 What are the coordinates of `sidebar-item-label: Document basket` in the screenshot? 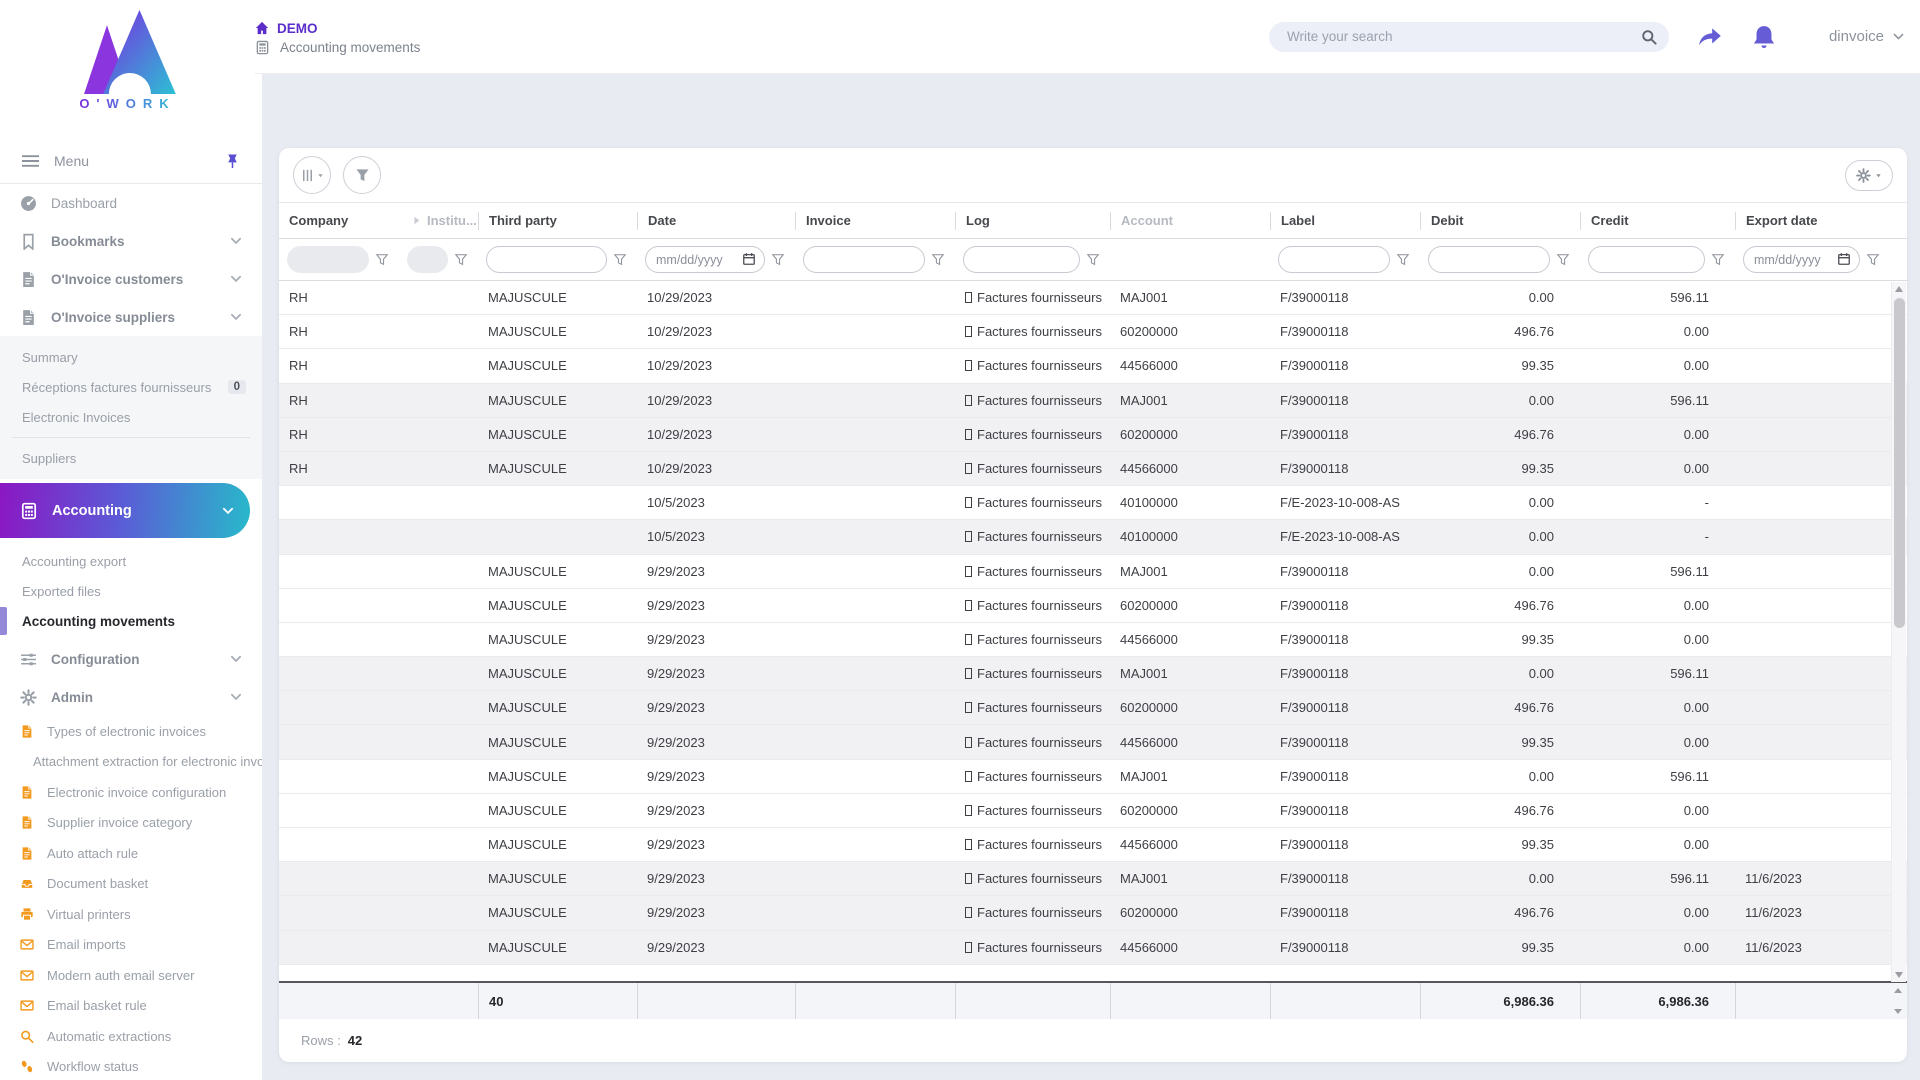 It's located at (98, 884).